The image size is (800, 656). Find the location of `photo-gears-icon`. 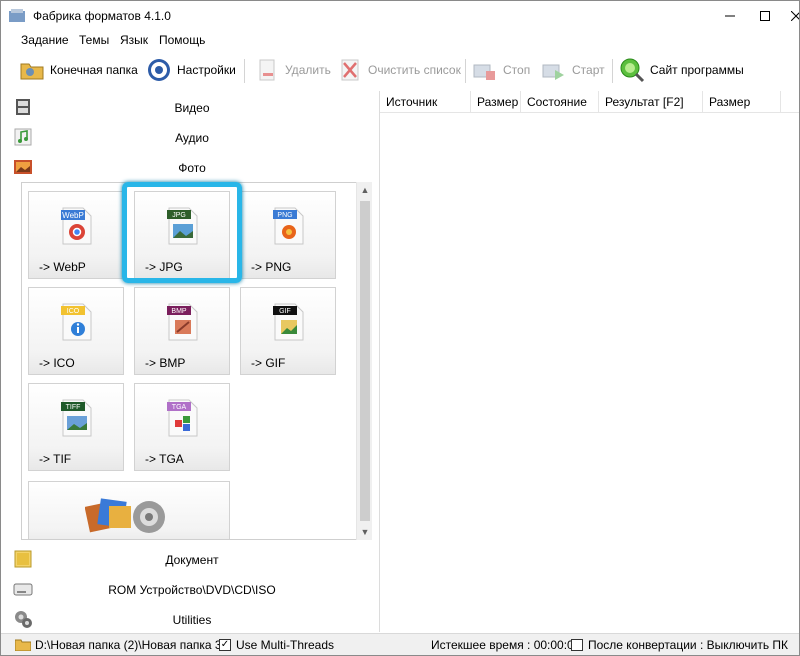

photo-gears-icon is located at coordinates (125, 515).